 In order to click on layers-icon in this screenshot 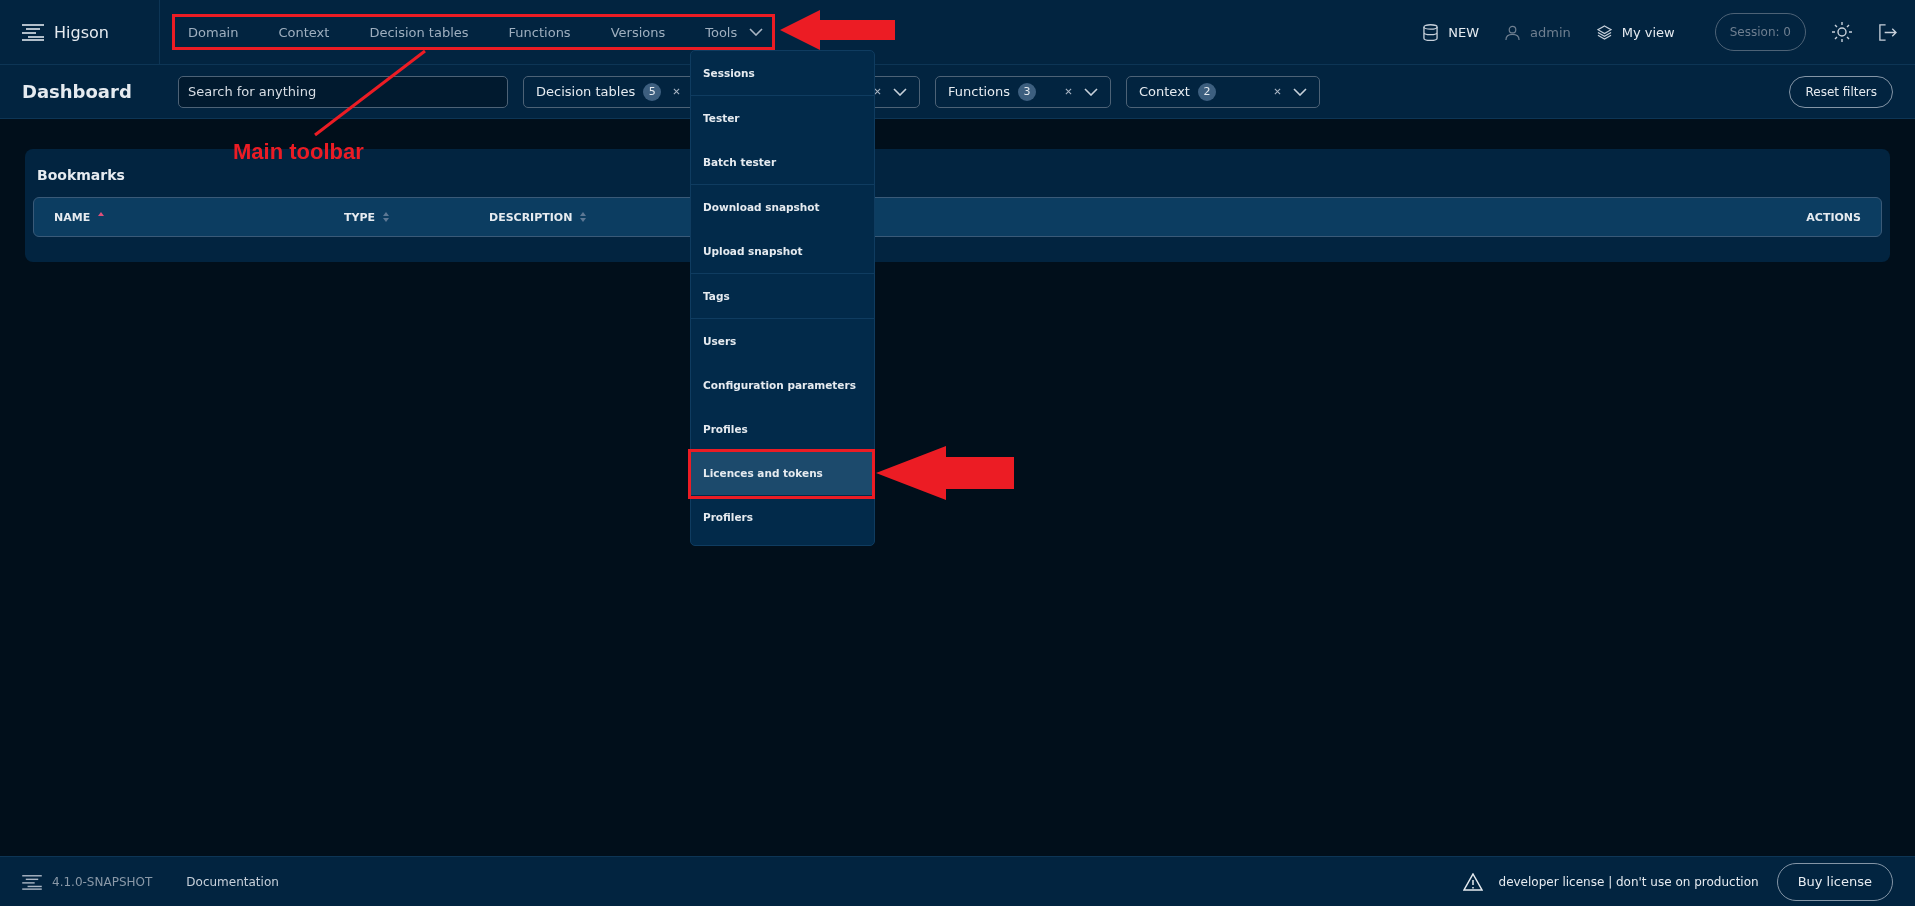, I will do `click(1604, 32)`.